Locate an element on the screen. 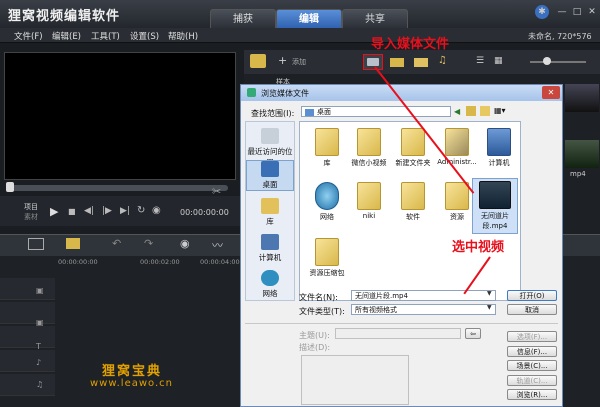  file-item: 网络 is located at coordinates (327, 202).